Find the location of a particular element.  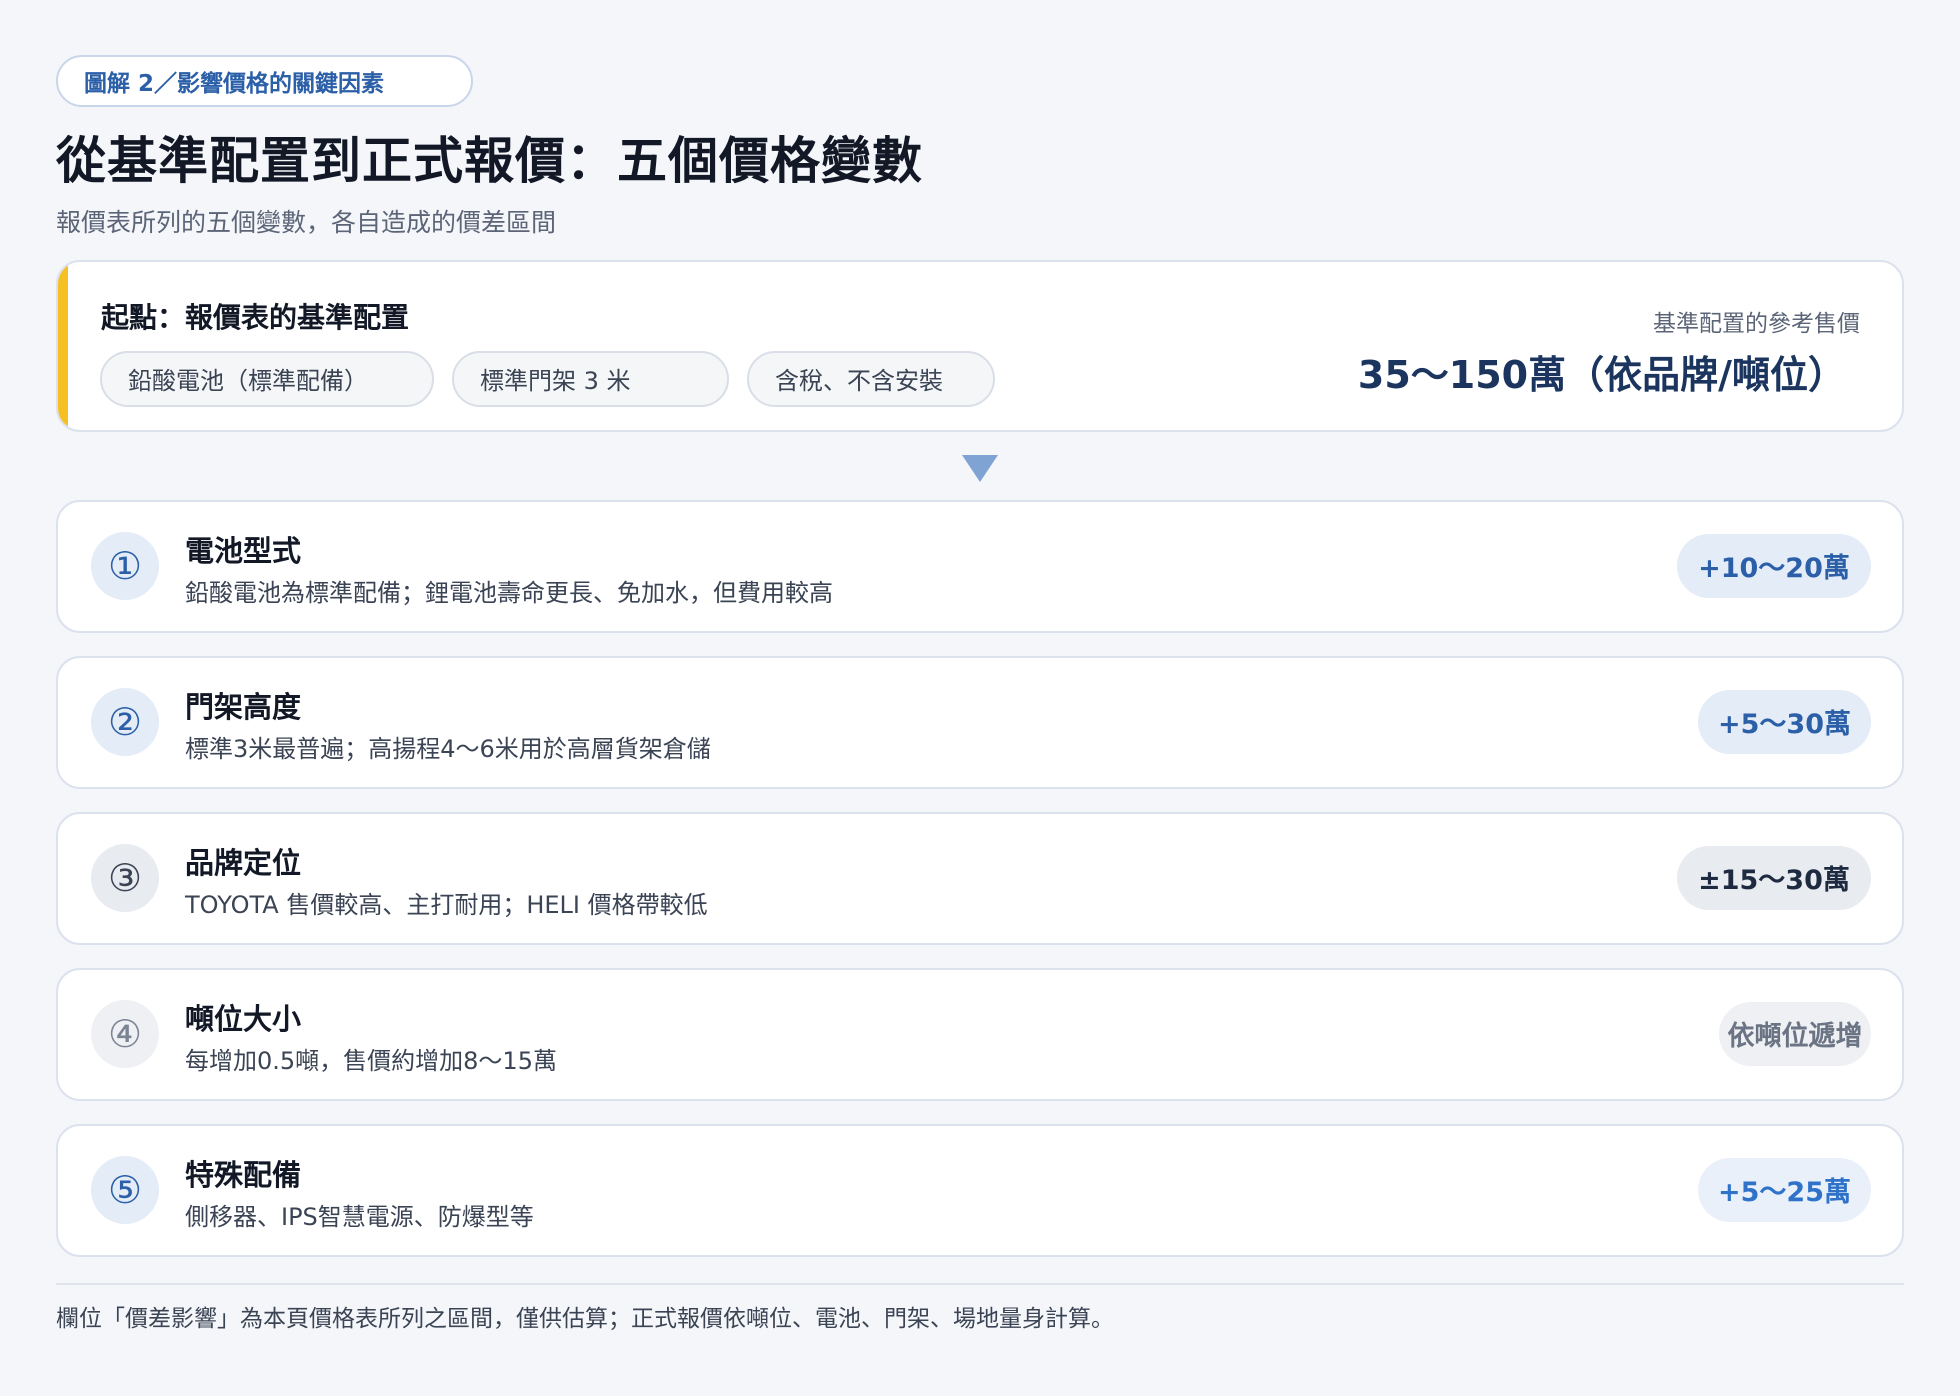

base-config-chips: 鉛酸電池（標準配備） 標準門架 3 米 含稅、不含安裝 is located at coordinates (547, 378).